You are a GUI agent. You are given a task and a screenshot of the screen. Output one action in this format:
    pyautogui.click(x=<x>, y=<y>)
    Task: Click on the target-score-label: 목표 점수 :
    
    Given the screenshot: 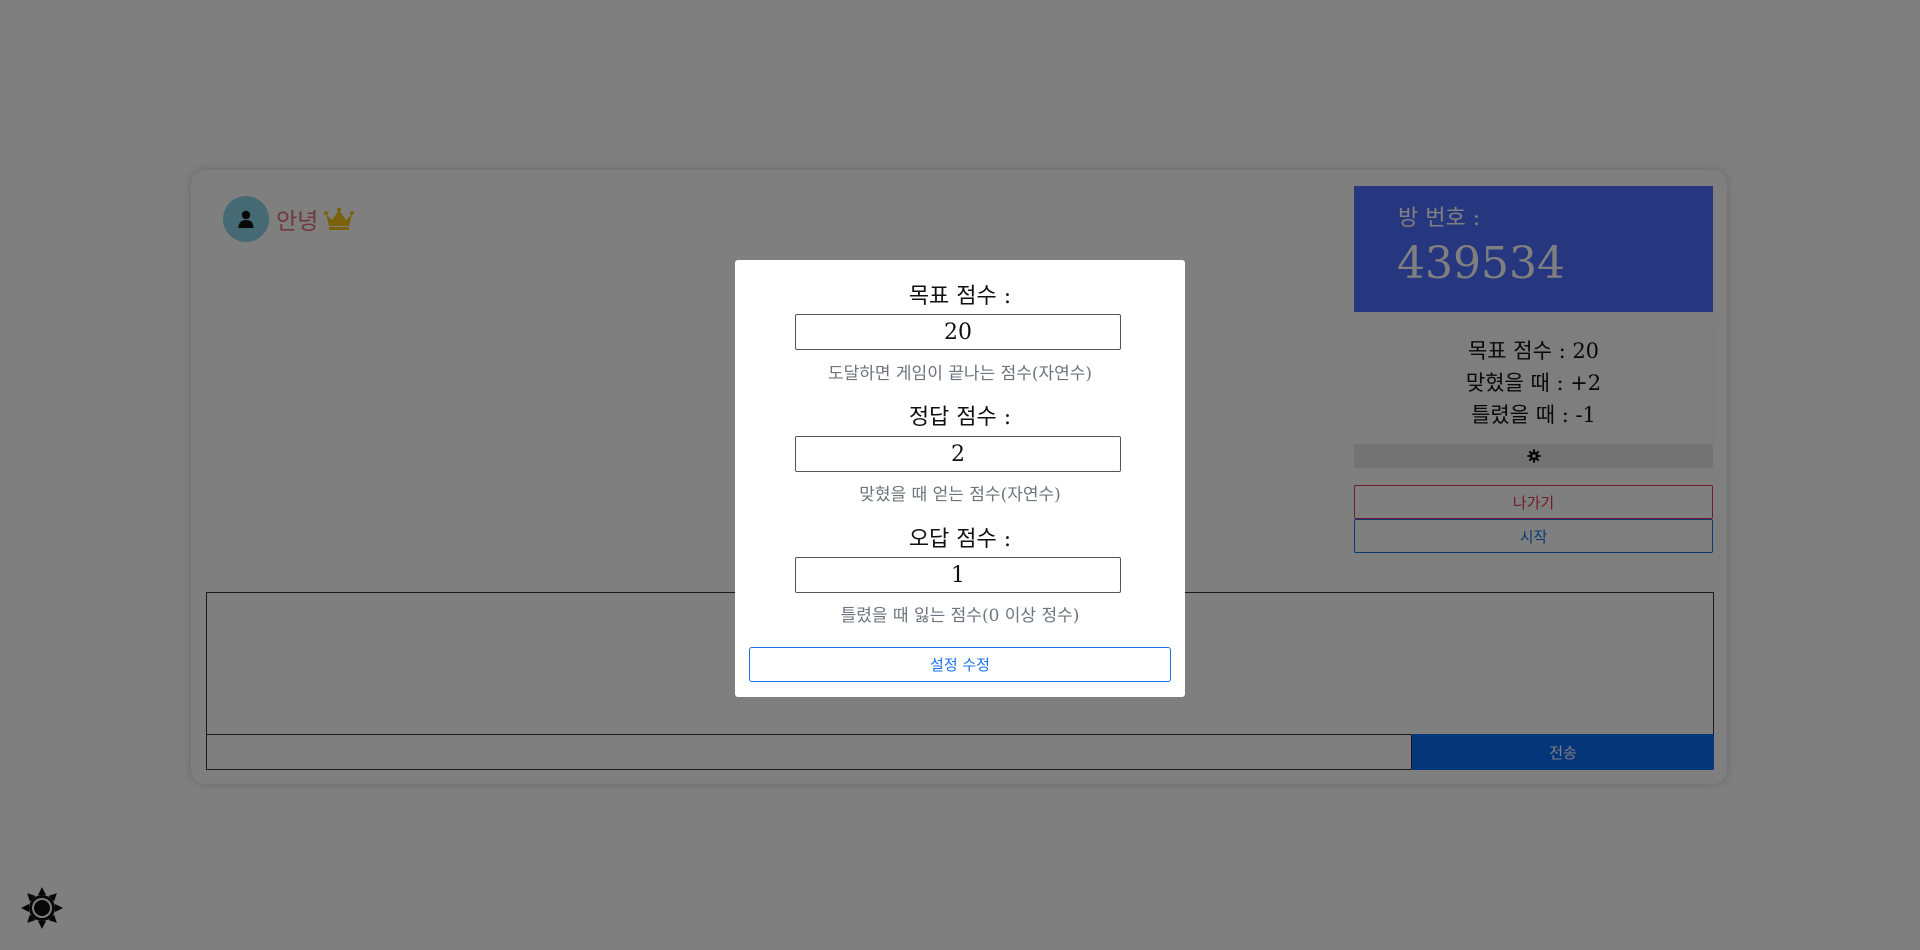 What is the action you would take?
    pyautogui.click(x=960, y=296)
    